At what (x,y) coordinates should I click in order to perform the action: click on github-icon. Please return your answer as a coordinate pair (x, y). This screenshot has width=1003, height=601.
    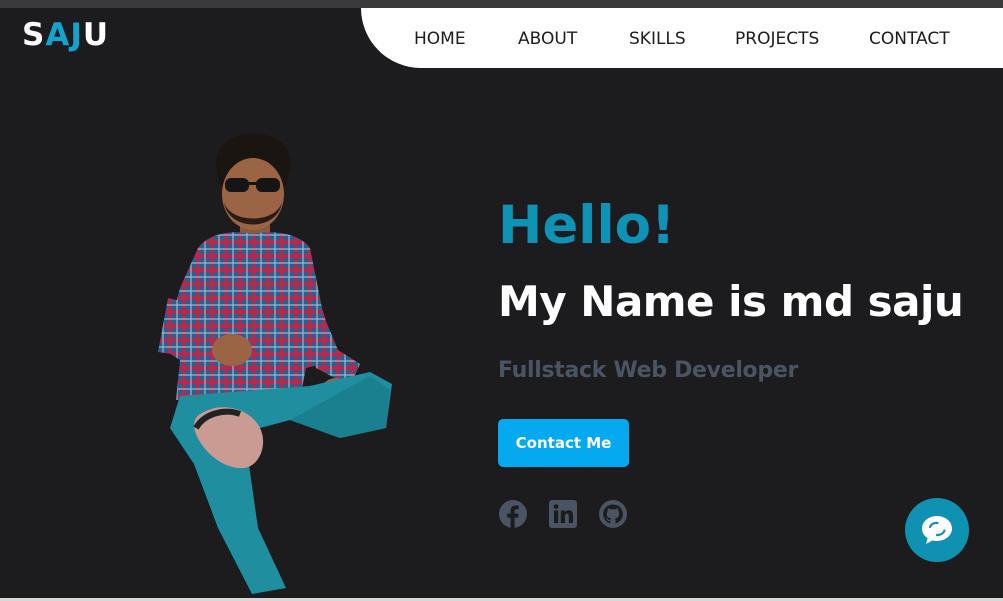
    Looking at the image, I should click on (613, 514).